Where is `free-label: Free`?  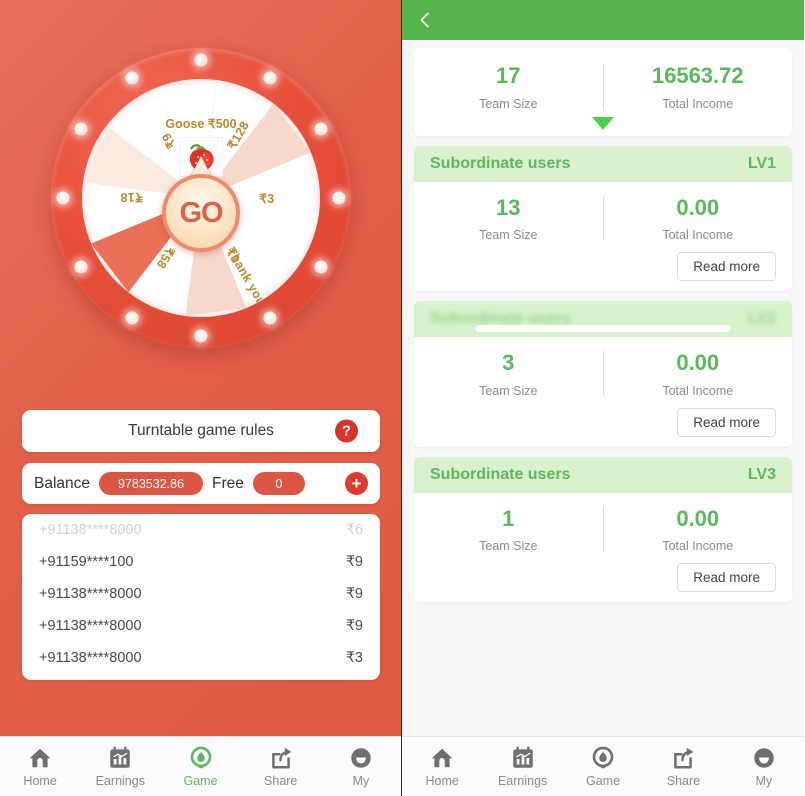 free-label: Free is located at coordinates (228, 483).